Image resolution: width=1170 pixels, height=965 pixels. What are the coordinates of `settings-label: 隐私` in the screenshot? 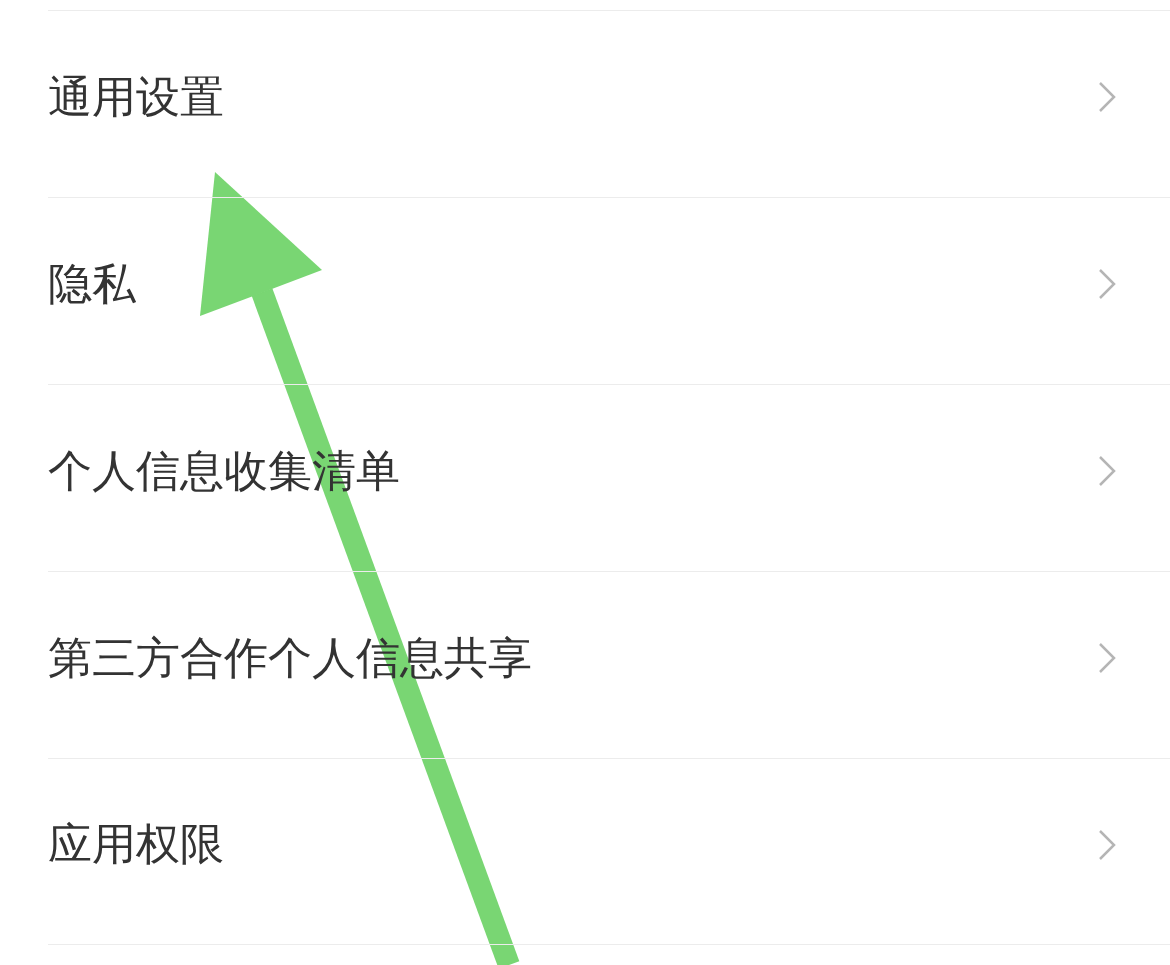 It's located at (92, 283).